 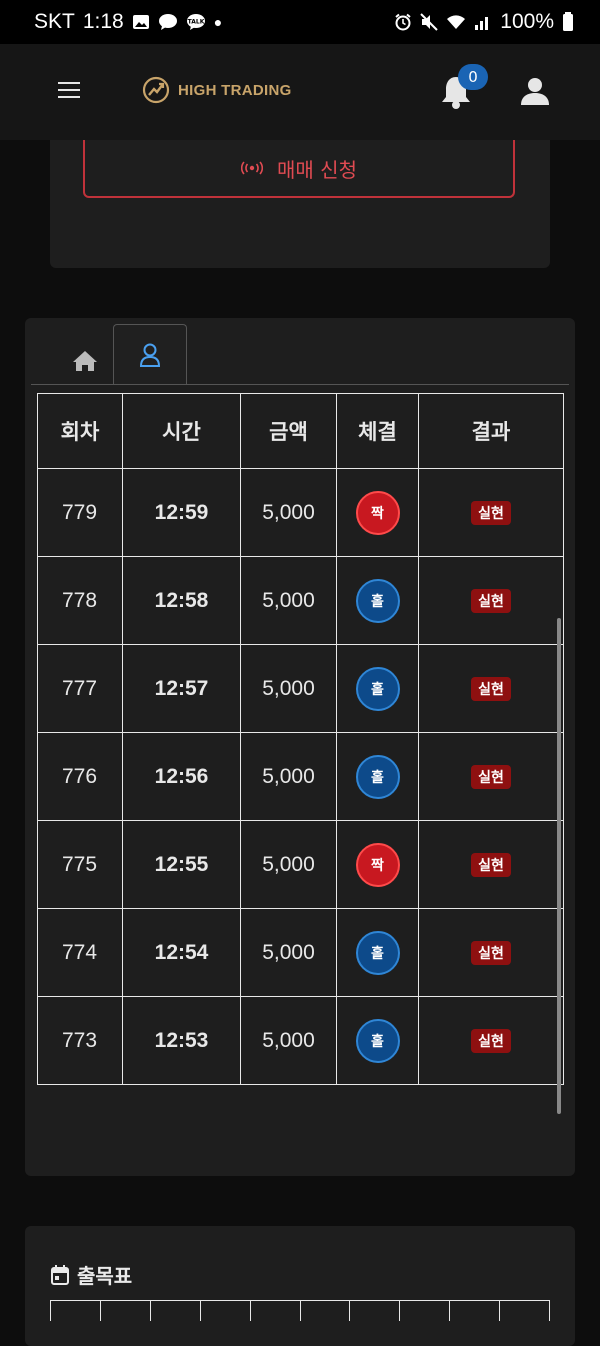 What do you see at coordinates (559, 866) in the screenshot?
I see `table-scrollbar` at bounding box center [559, 866].